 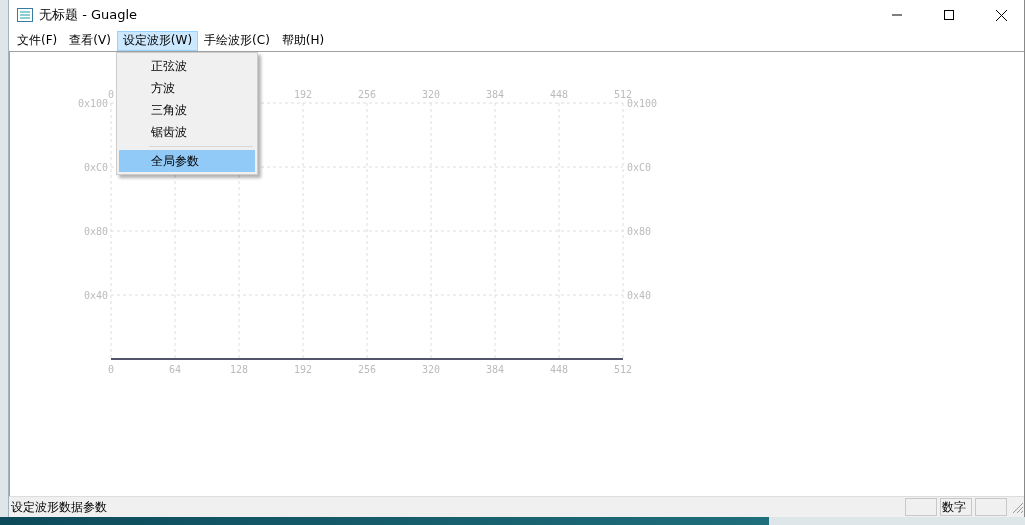 What do you see at coordinates (1001, 15) in the screenshot?
I see `close-icon` at bounding box center [1001, 15].